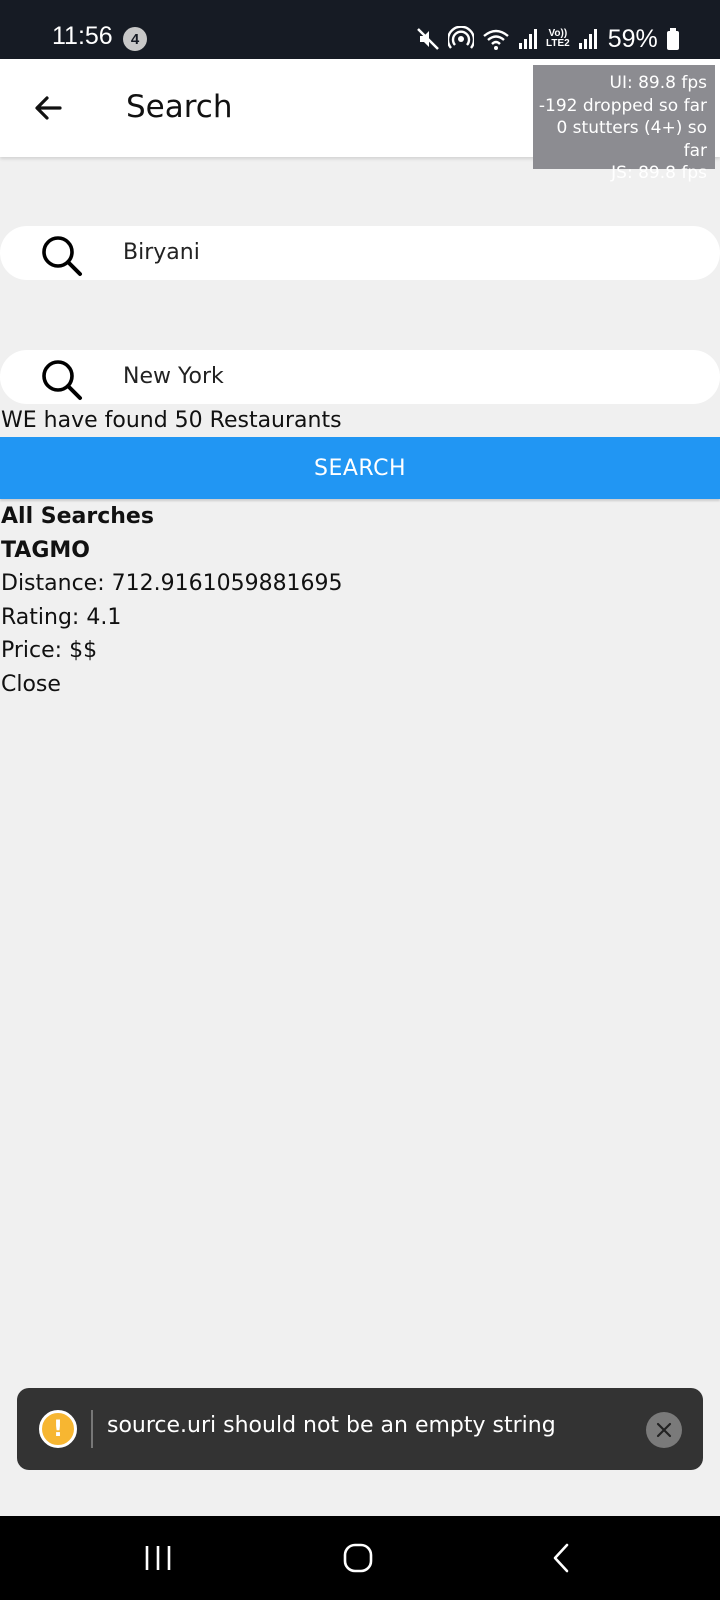  What do you see at coordinates (360, 253) in the screenshot?
I see `search-term-input: Biryani` at bounding box center [360, 253].